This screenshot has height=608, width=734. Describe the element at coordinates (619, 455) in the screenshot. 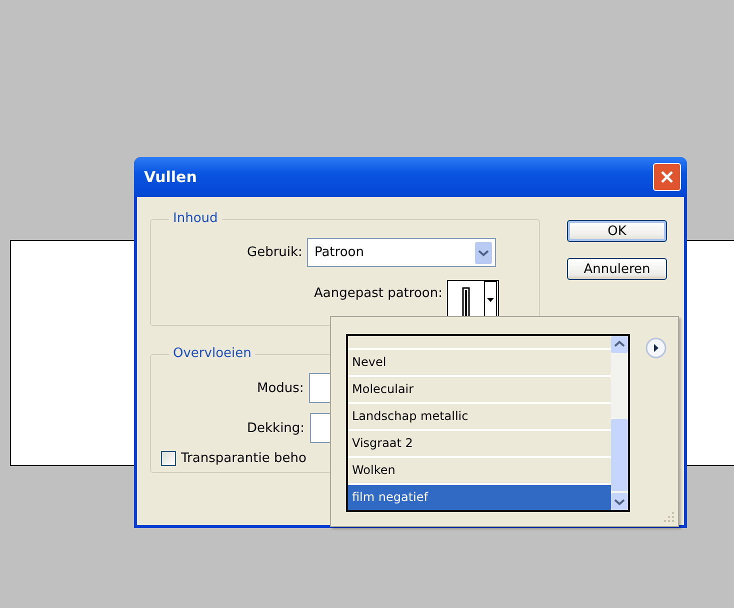

I see `scroll-thumb` at that location.